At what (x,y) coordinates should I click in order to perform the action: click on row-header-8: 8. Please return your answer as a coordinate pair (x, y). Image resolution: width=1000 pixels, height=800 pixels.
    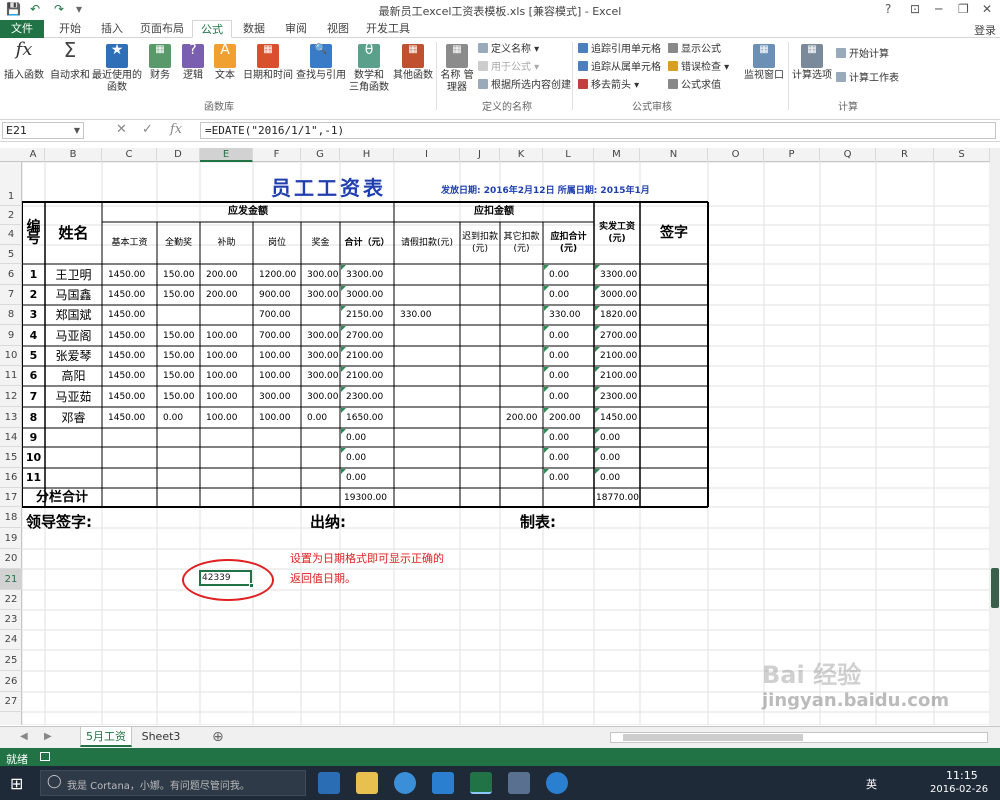
    Looking at the image, I should click on (11, 315).